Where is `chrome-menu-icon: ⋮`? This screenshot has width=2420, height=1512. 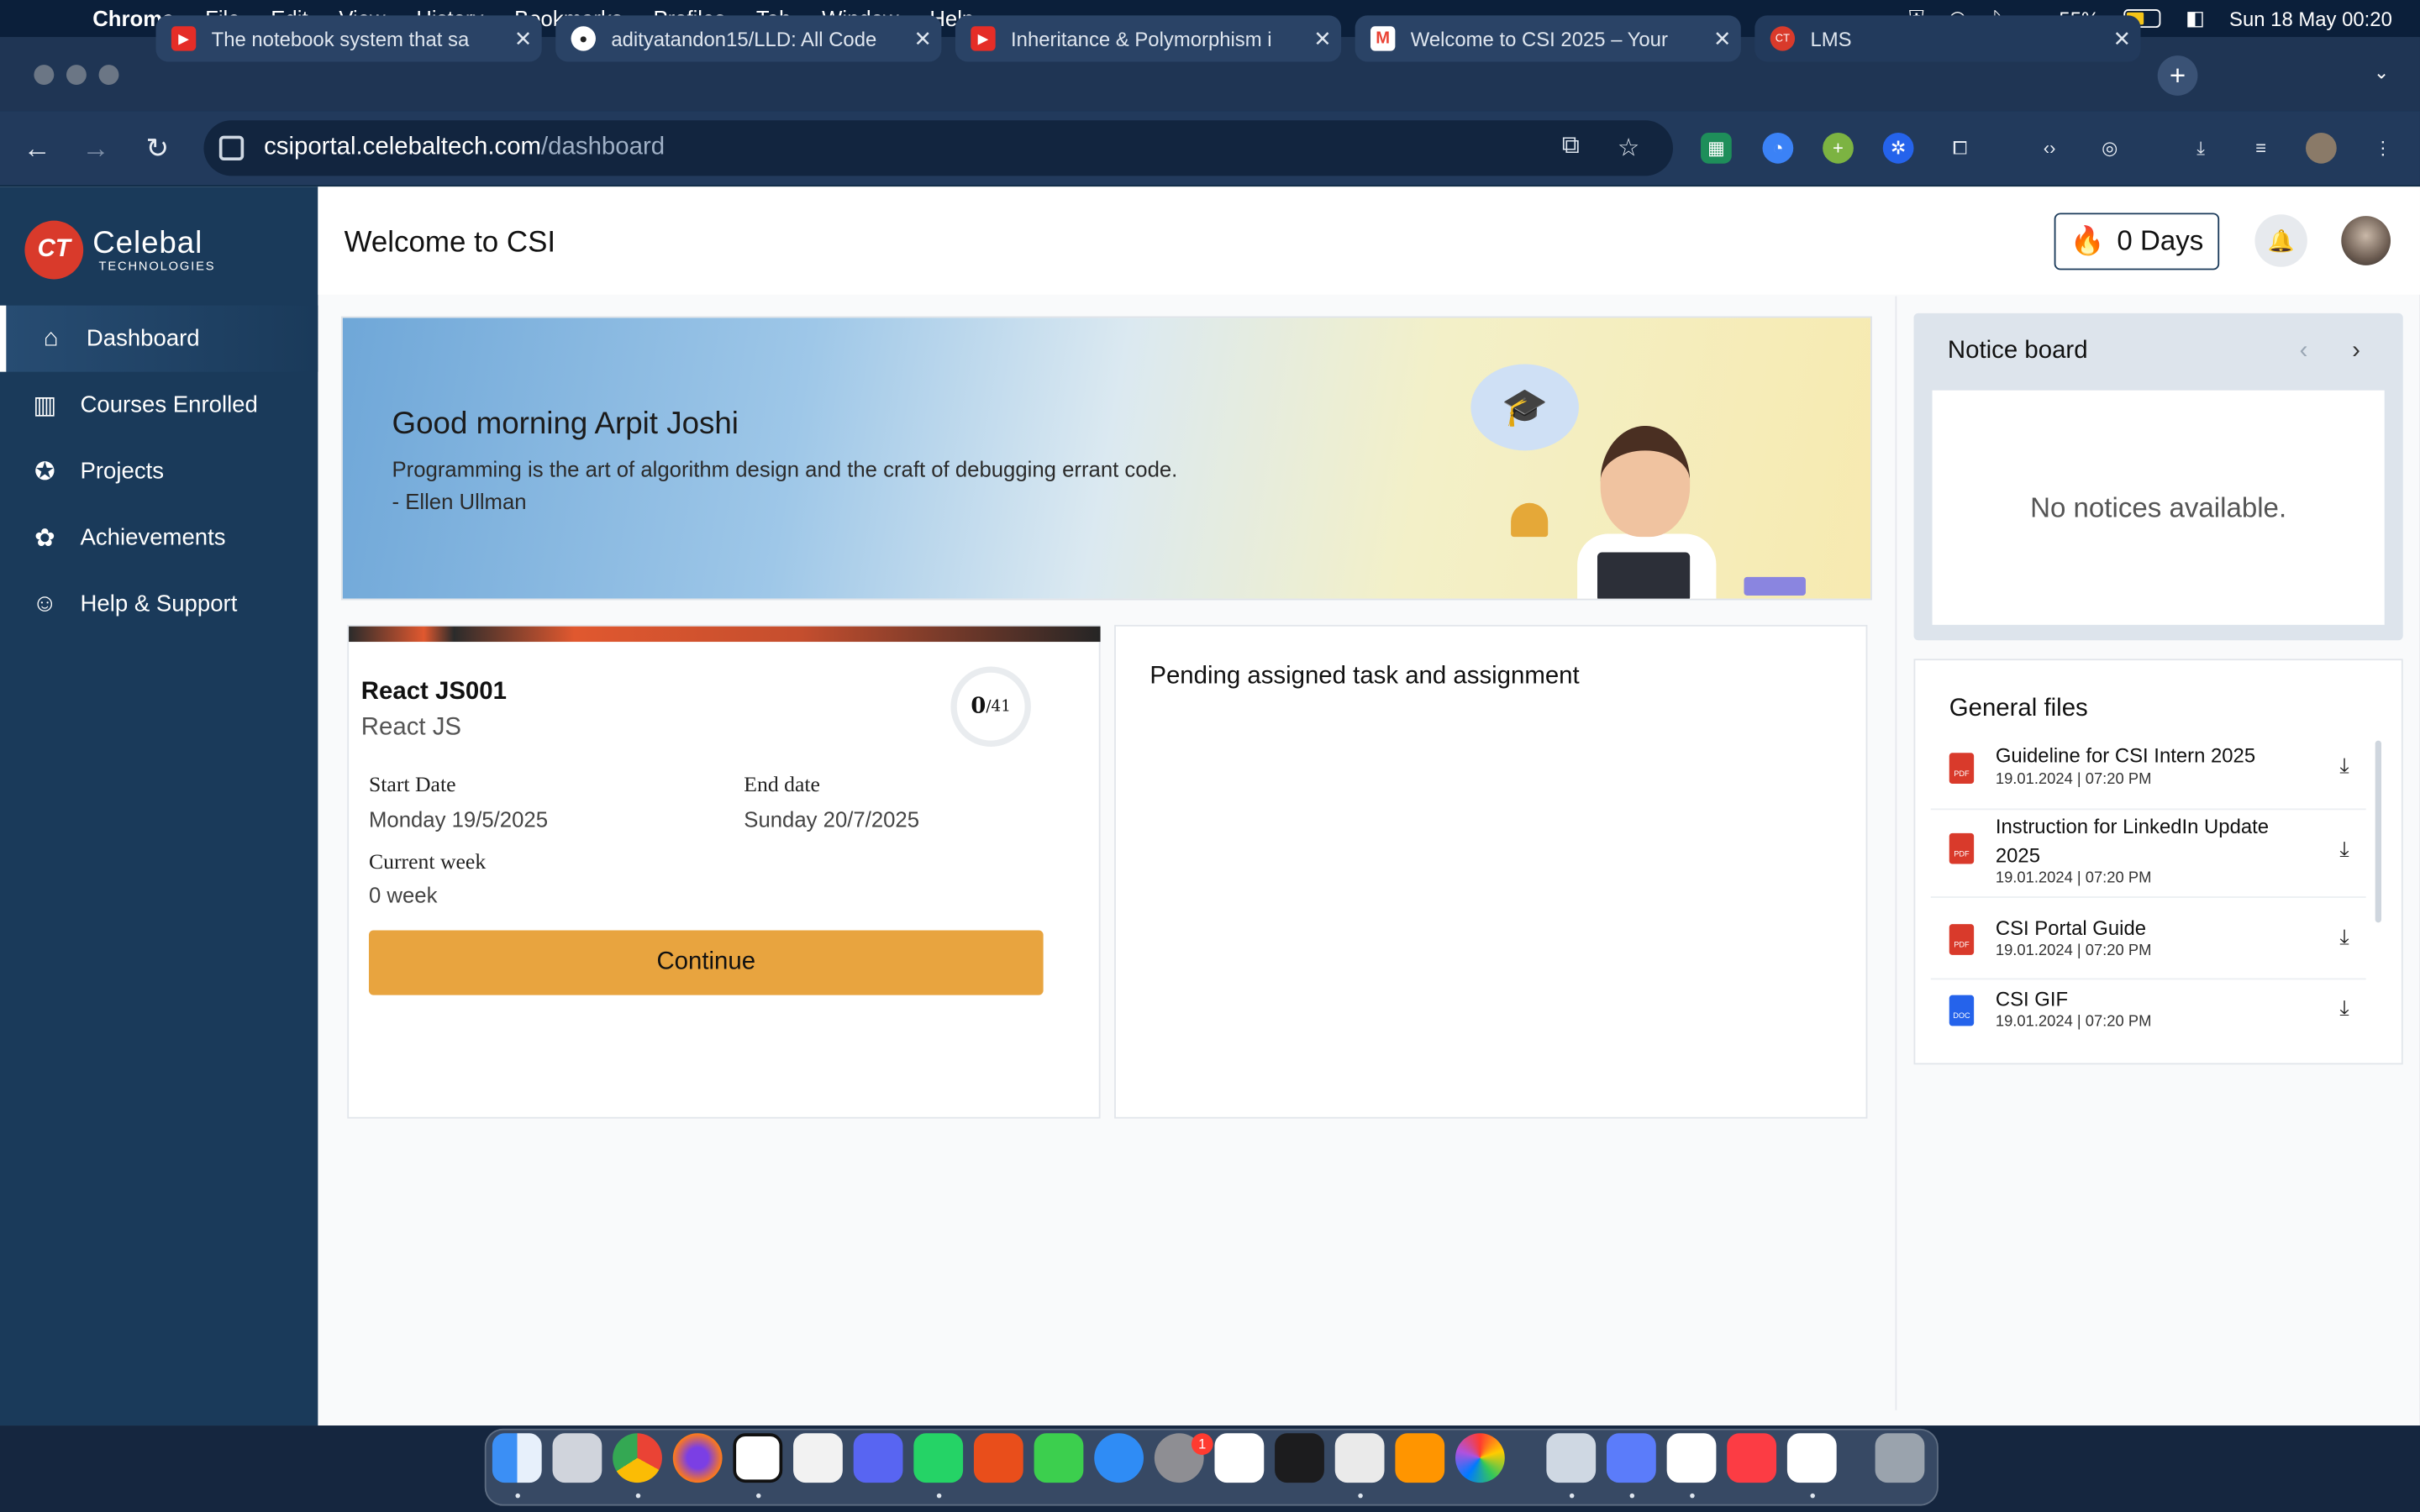
chrome-menu-icon: ⋮ is located at coordinates (2383, 148).